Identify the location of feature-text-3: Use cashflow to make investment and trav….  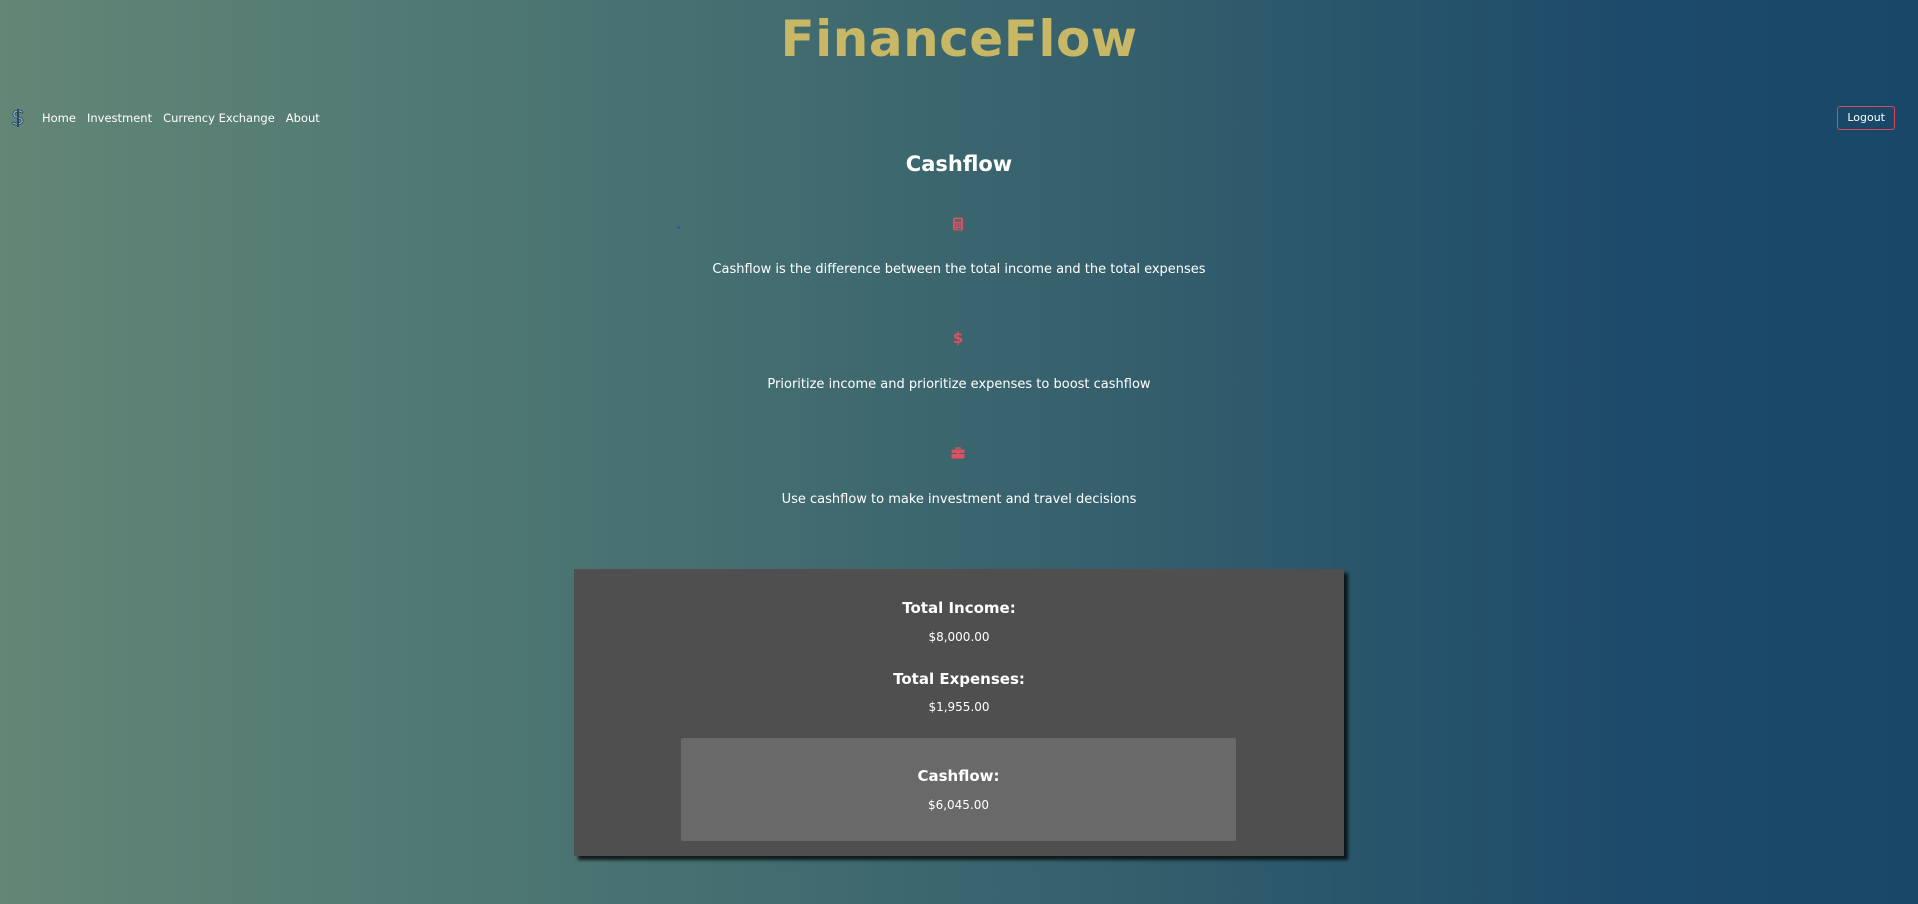
(959, 499).